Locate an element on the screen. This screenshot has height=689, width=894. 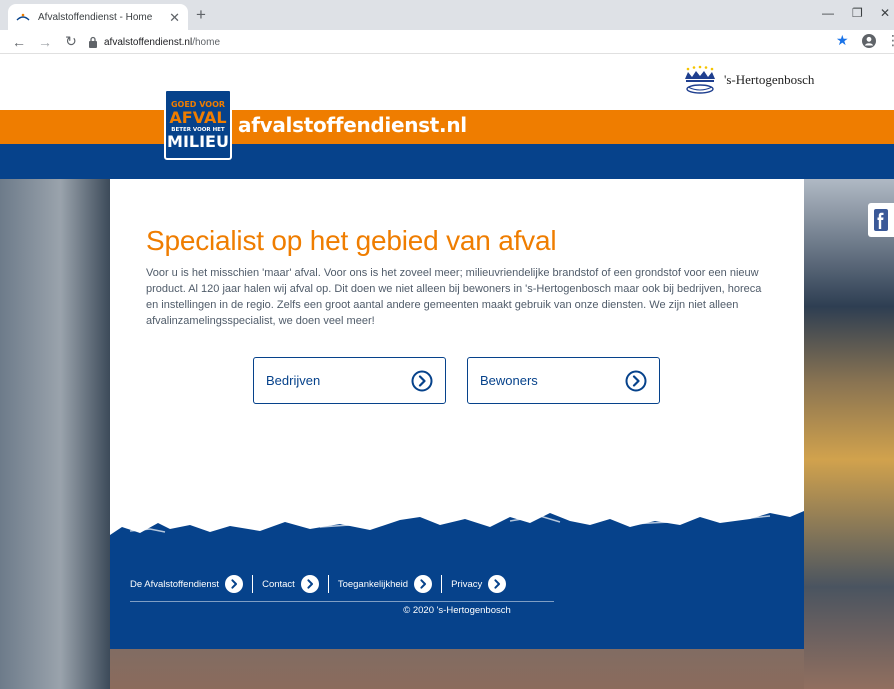
footer-link-afvalstoffendienst: De Afvalstoffendienst is located at coordinates (187, 584).